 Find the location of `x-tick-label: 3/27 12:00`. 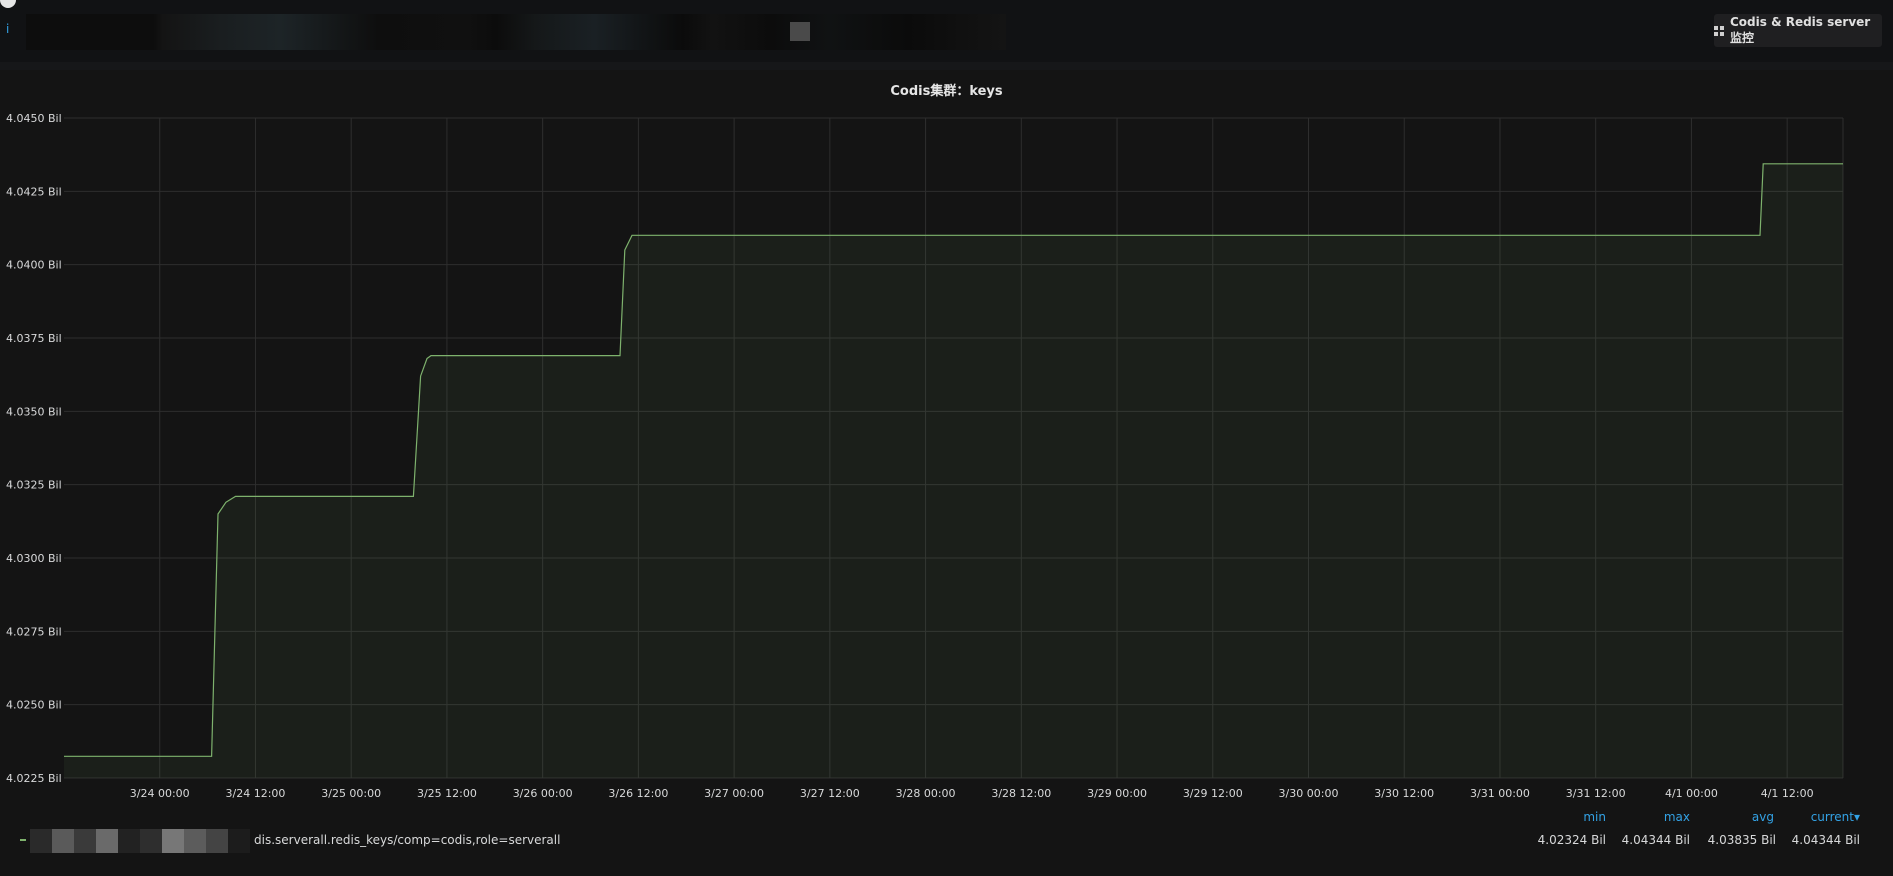

x-tick-label: 3/27 12:00 is located at coordinates (830, 793).